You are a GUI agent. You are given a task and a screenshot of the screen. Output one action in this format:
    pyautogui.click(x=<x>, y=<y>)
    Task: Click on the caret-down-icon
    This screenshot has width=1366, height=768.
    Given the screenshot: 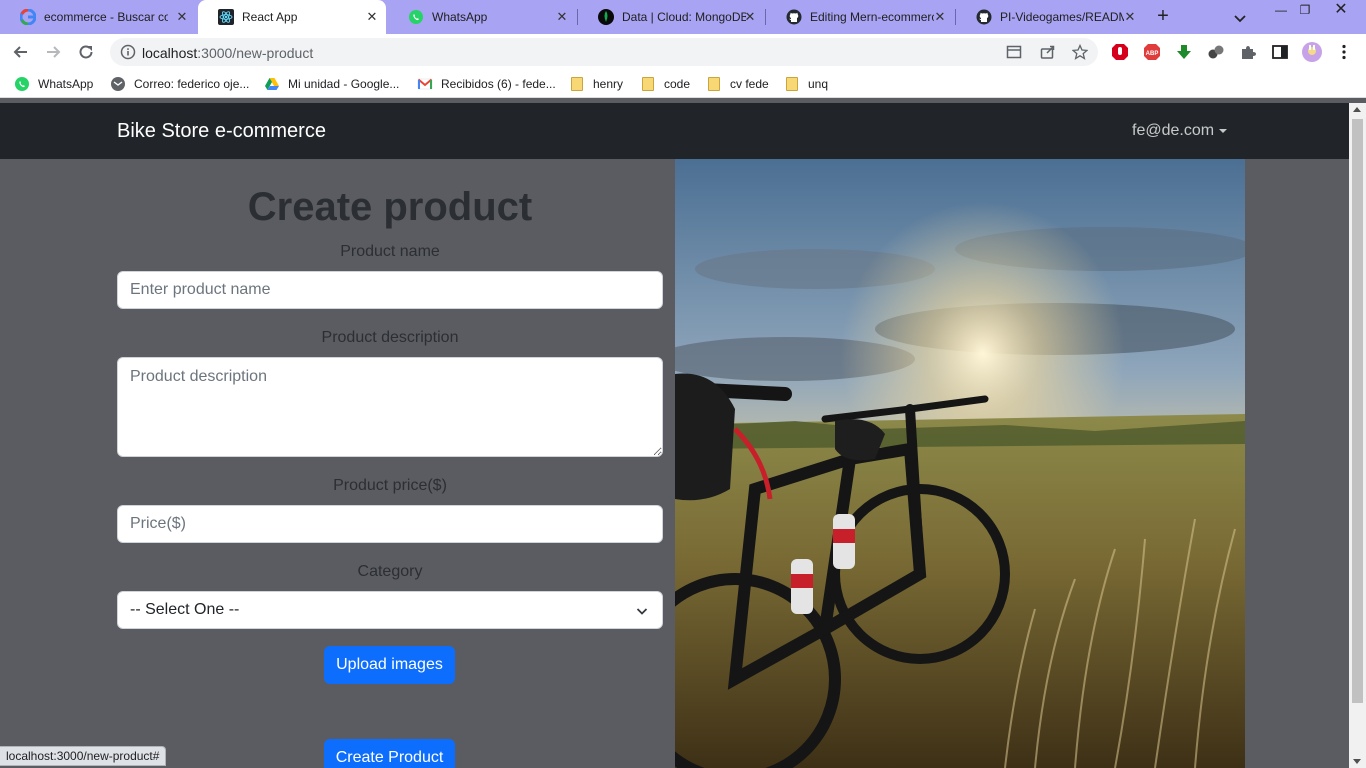 What is the action you would take?
    pyautogui.click(x=1223, y=131)
    